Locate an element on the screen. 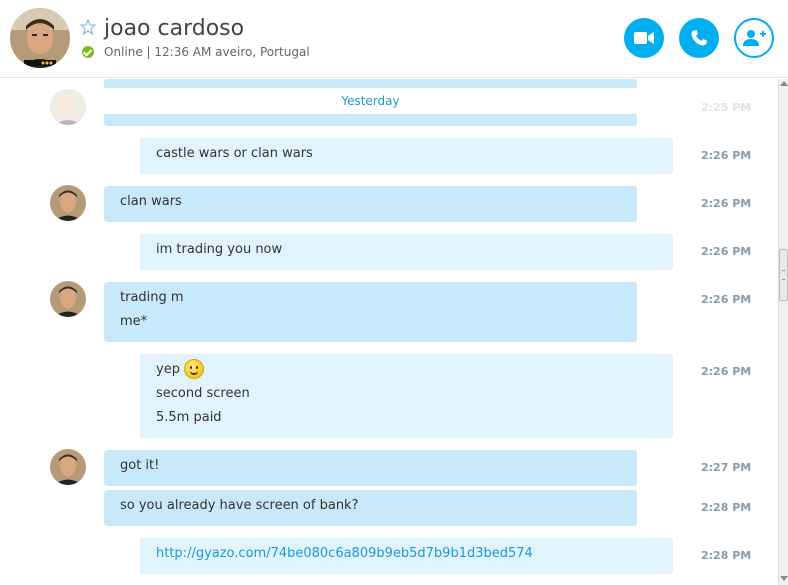 The image size is (788, 585). smiley-icon is located at coordinates (193, 368).